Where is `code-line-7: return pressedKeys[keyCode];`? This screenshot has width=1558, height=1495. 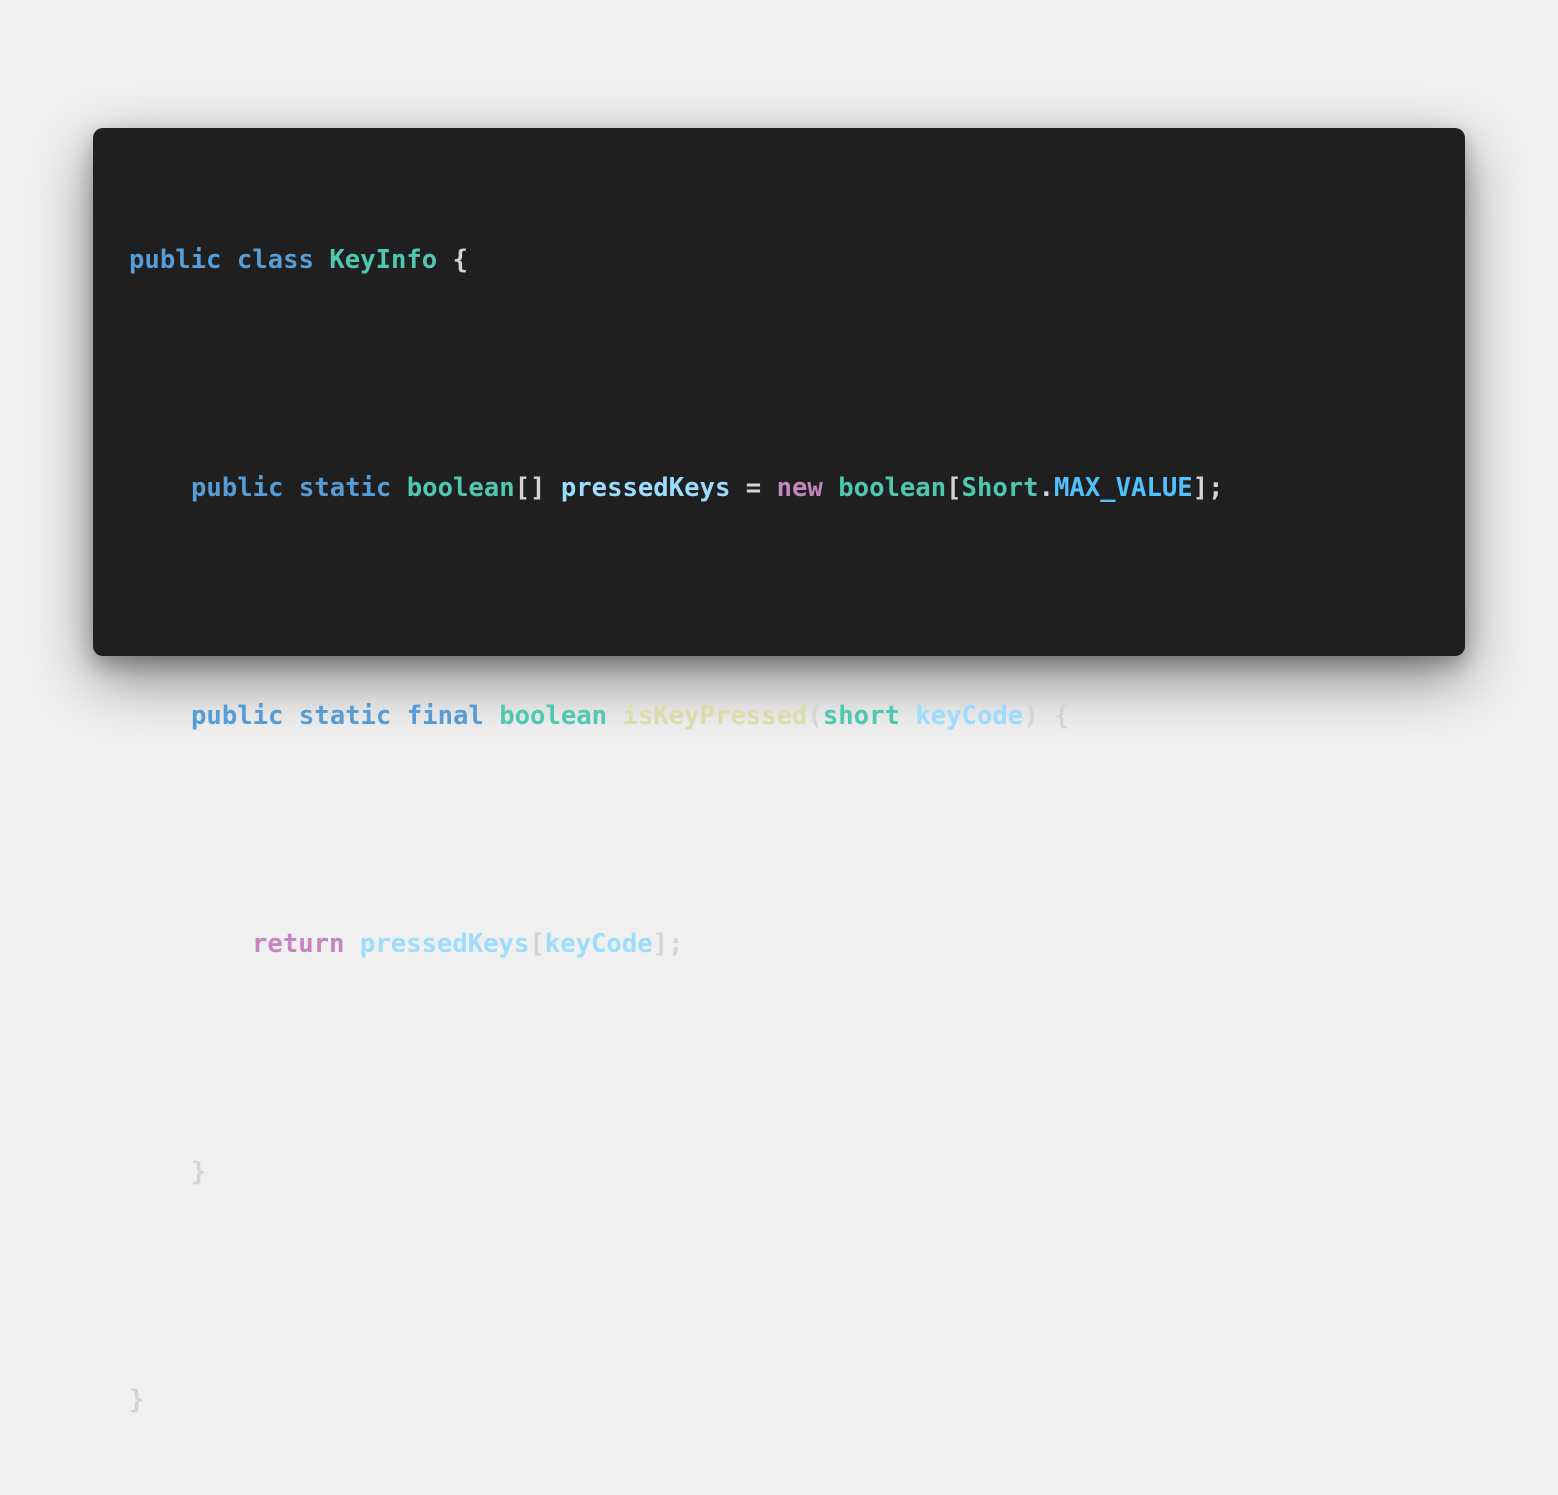
code-line-7: return pressedKeys[keyCode]; is located at coordinates (676, 944).